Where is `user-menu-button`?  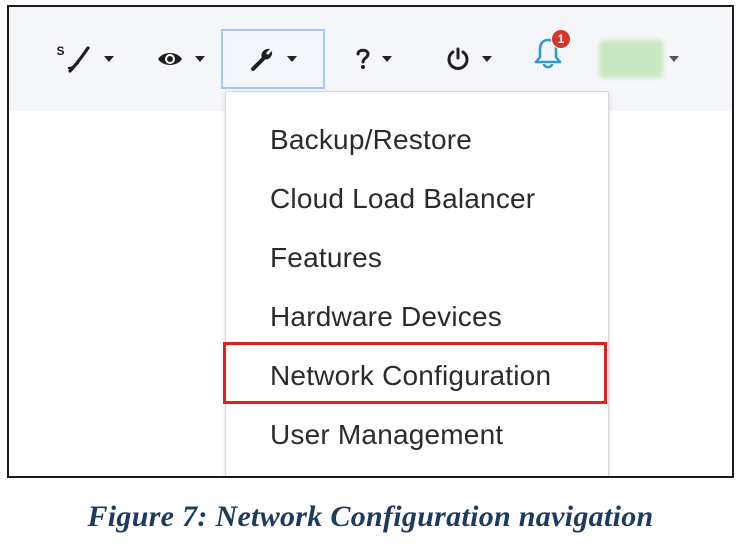
user-menu-button is located at coordinates (639, 59).